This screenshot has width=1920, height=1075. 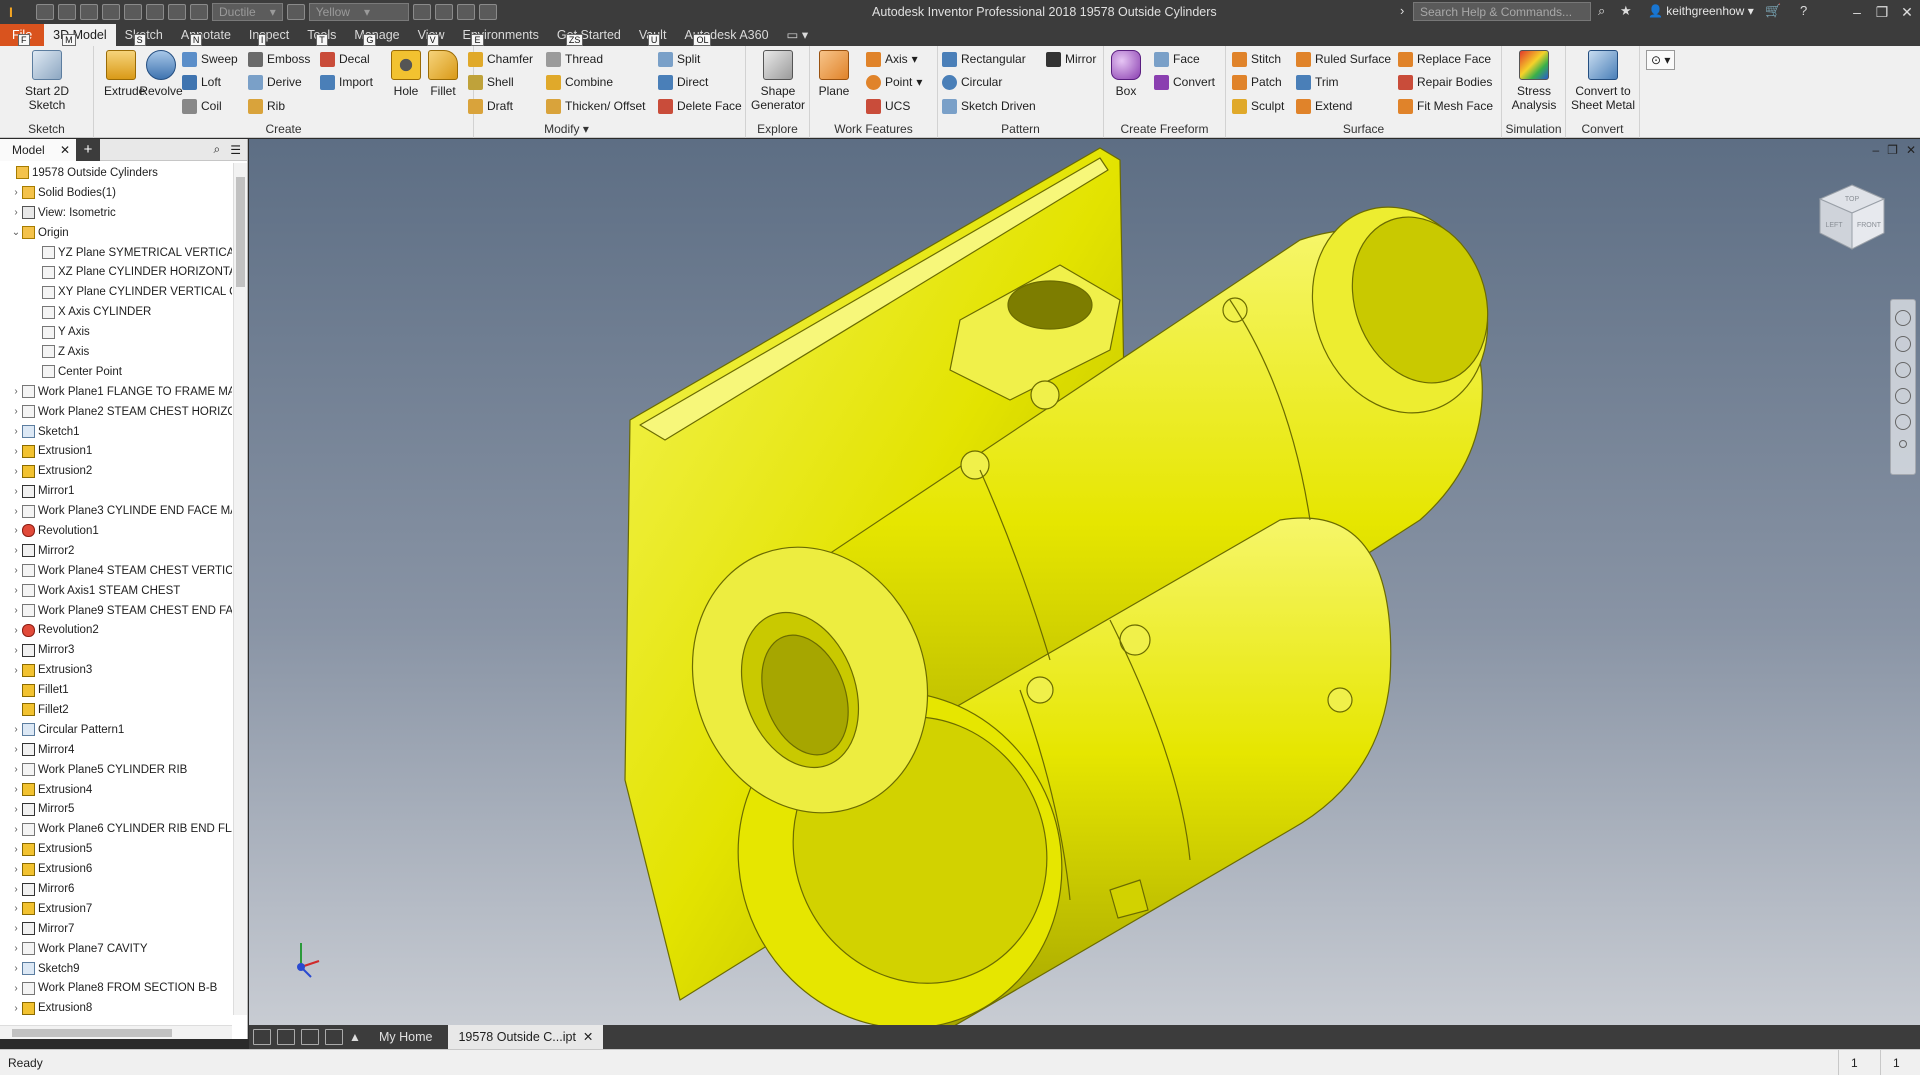 I want to click on plane-button: Plane, so click(x=834, y=74).